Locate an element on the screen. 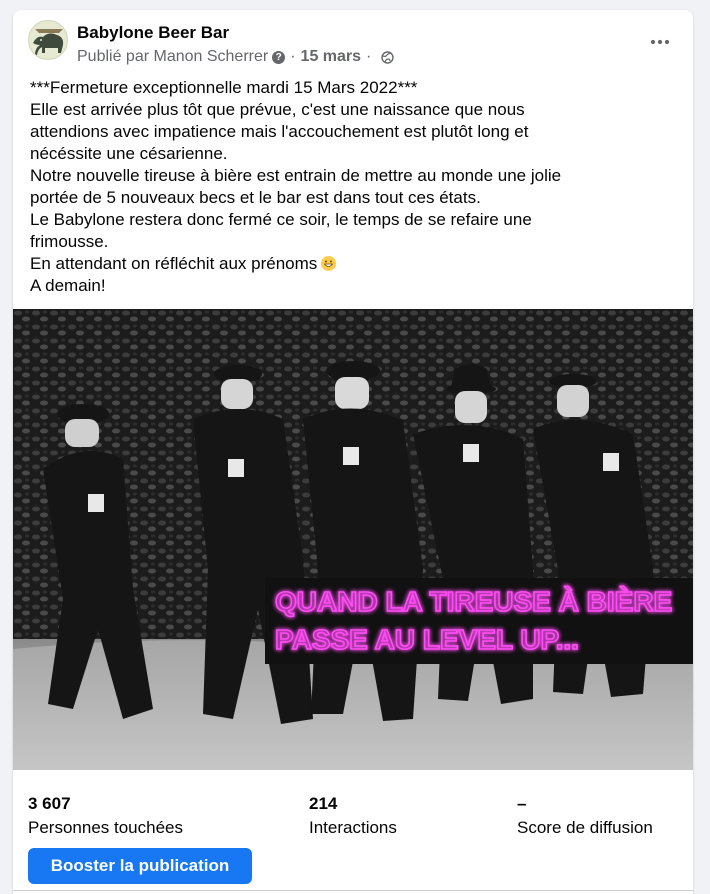 Image resolution: width=710 pixels, height=894 pixels. post-text-line: nécéssite une césarienne. is located at coordinates (129, 153).